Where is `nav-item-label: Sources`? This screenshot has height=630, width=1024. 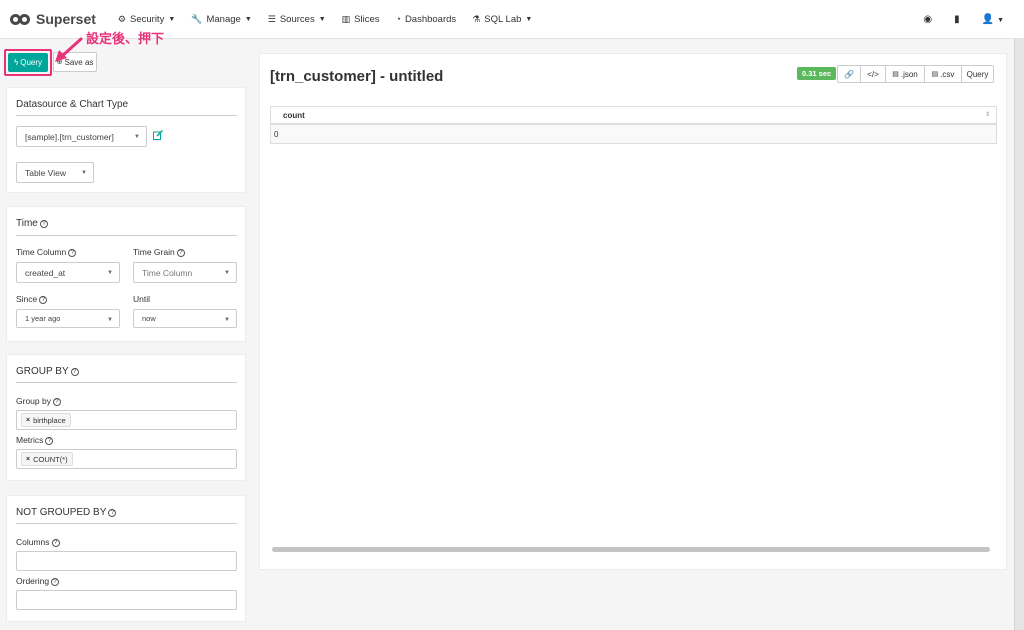 nav-item-label: Sources is located at coordinates (297, 19).